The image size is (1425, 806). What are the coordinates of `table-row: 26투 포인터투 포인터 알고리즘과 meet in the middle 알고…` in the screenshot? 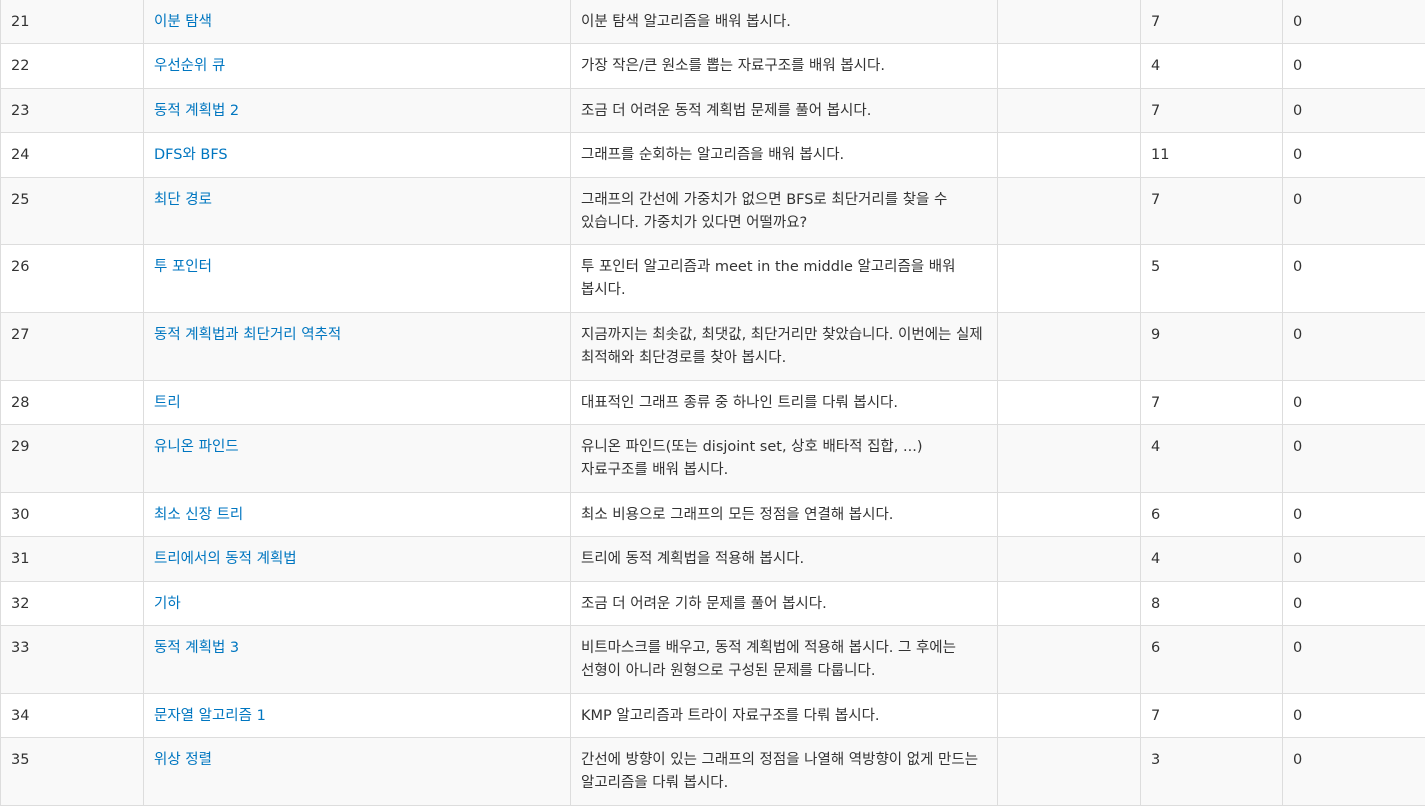 It's located at (713, 279).